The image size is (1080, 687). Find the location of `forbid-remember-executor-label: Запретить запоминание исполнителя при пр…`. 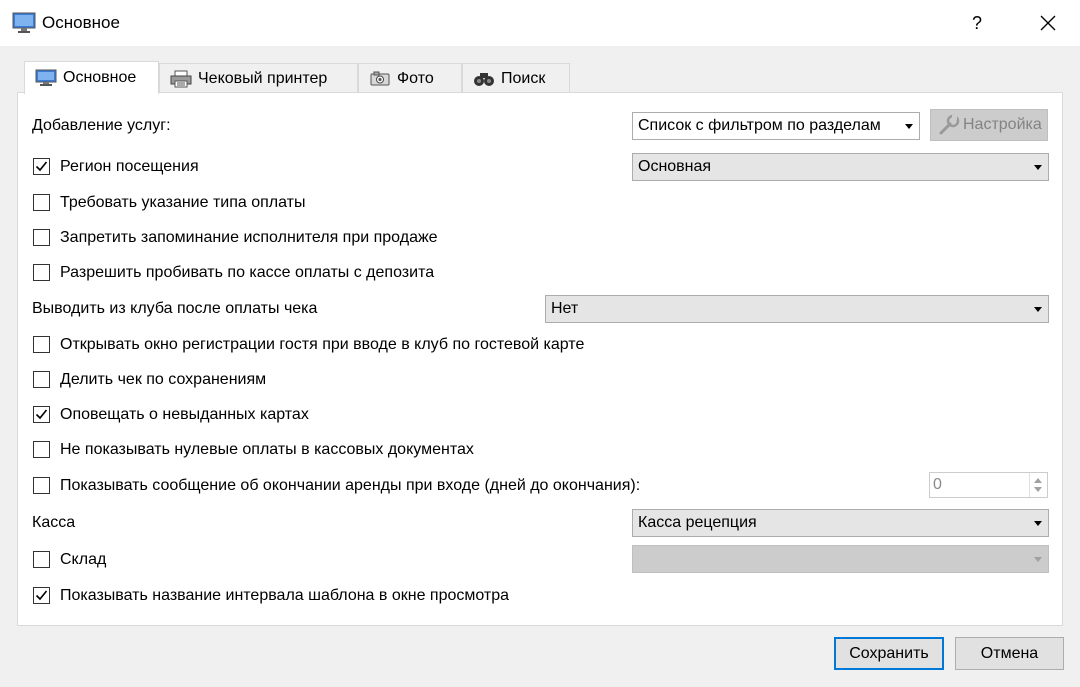

forbid-remember-executor-label: Запретить запоминание исполнителя при пр… is located at coordinates (249, 237).